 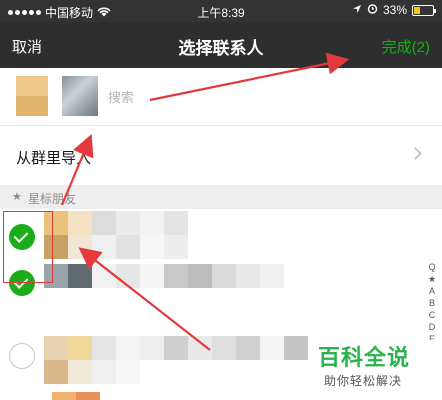 I want to click on index-letter: A, so click(x=432, y=291).